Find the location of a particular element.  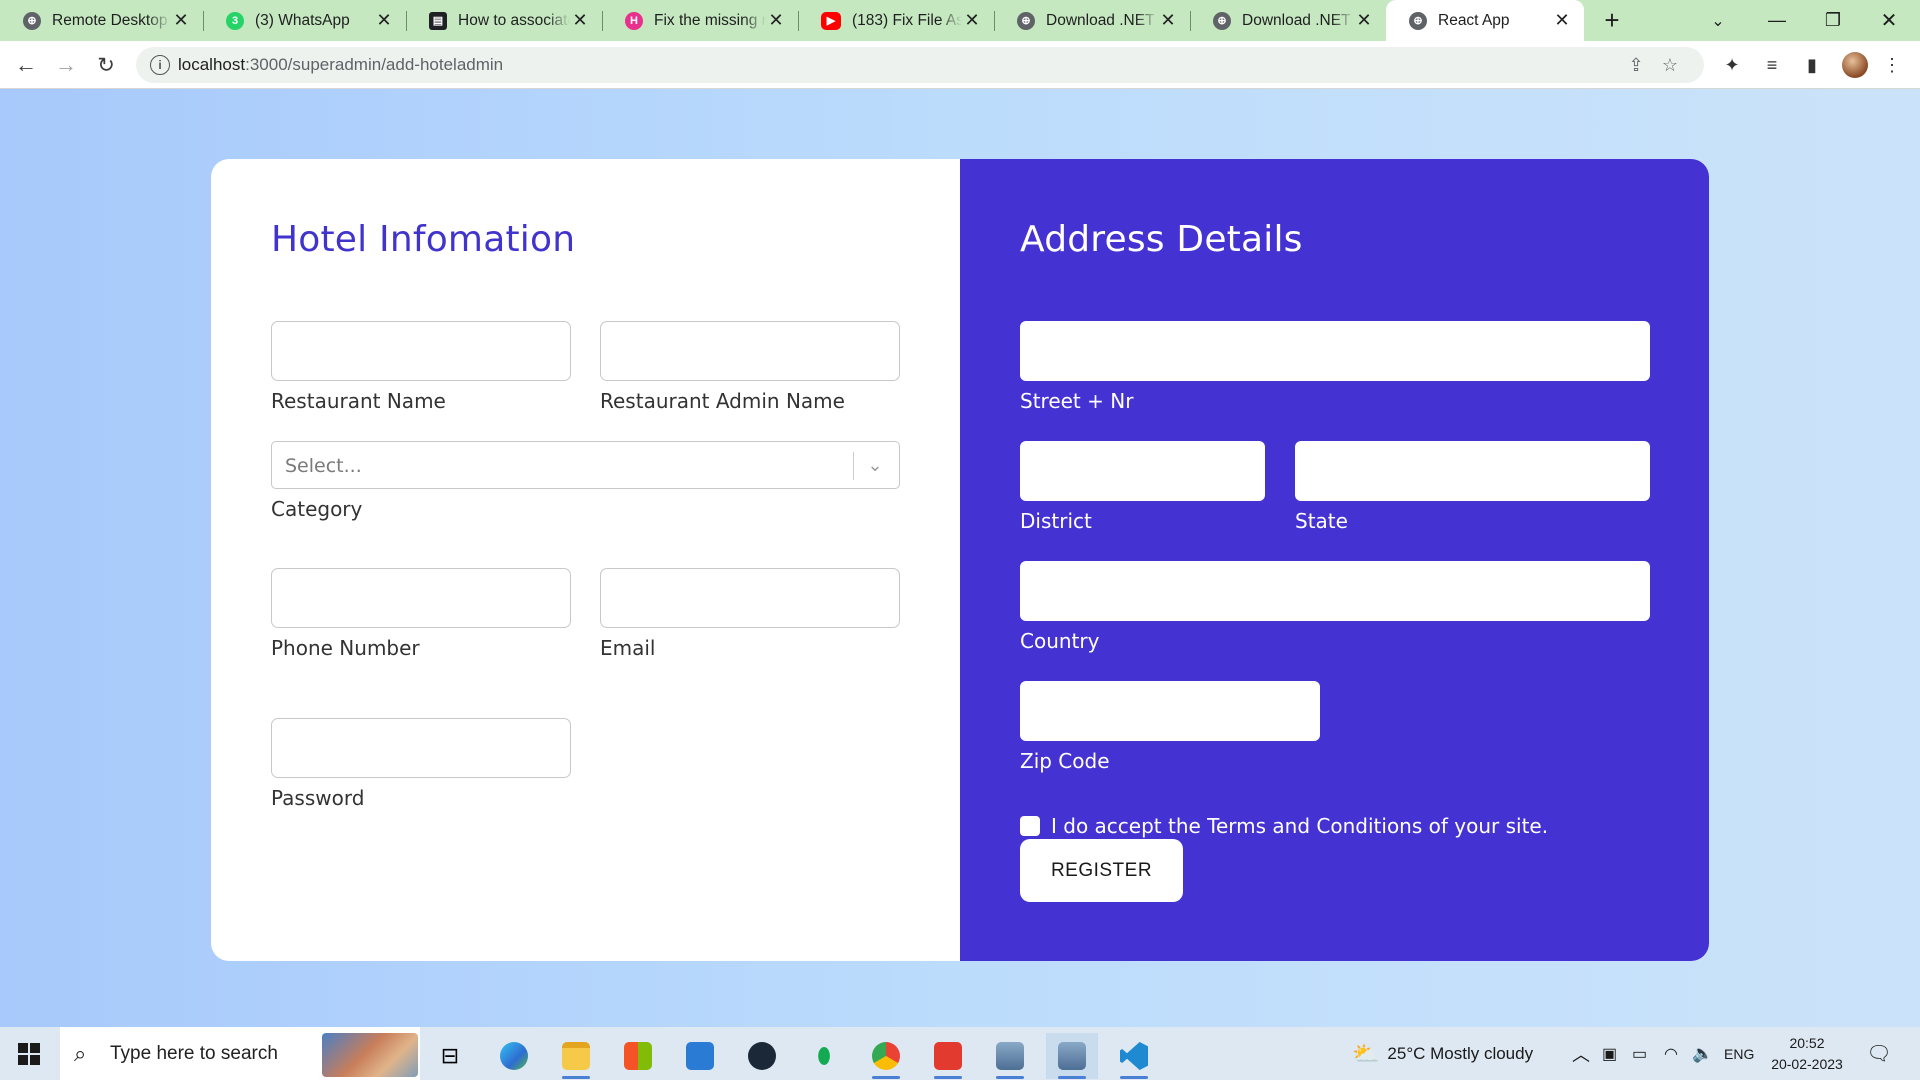

show-hidden-icons: ︿ is located at coordinates (1581, 1053).